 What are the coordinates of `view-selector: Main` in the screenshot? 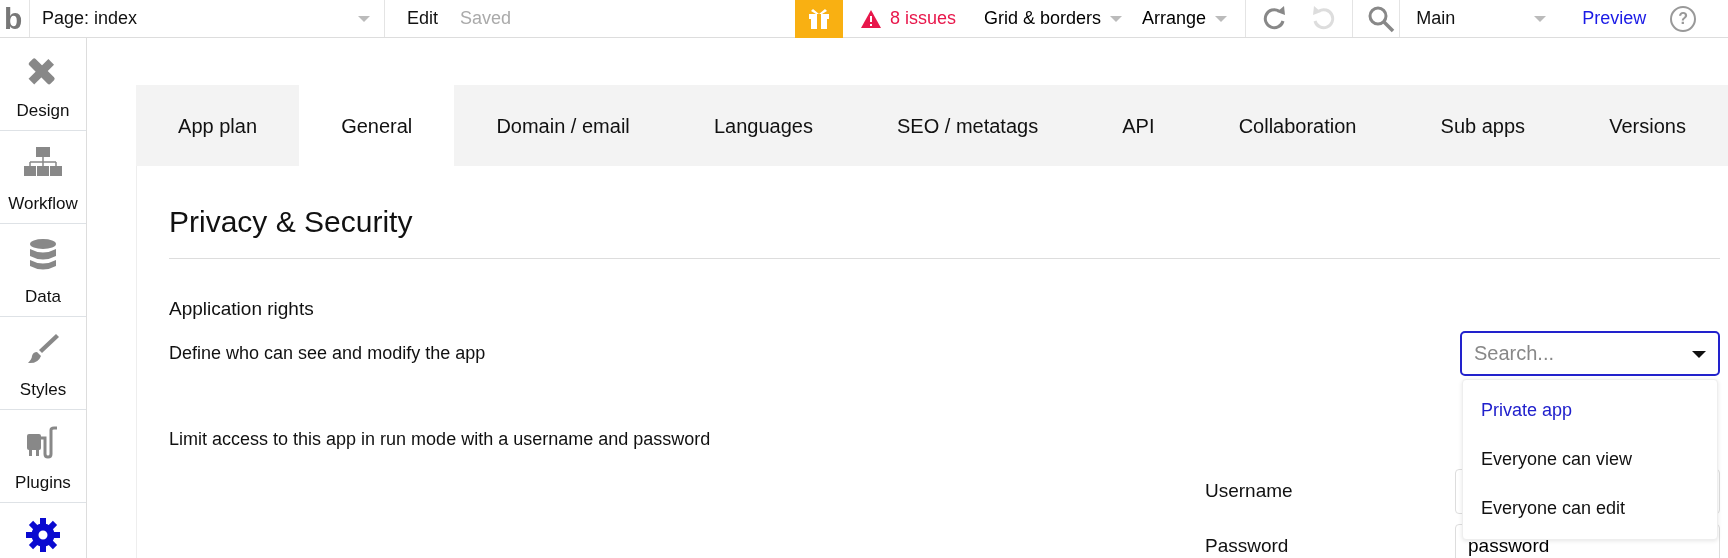 It's located at (1481, 18).